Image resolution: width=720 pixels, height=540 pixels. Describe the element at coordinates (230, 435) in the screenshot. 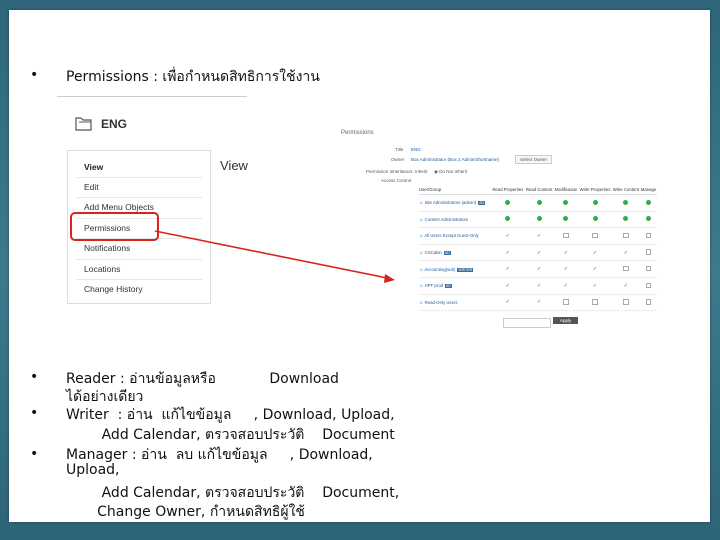

I see `bullet-writer-cont: Add Calendar, ตรวจสอบประวัติ Document` at that location.